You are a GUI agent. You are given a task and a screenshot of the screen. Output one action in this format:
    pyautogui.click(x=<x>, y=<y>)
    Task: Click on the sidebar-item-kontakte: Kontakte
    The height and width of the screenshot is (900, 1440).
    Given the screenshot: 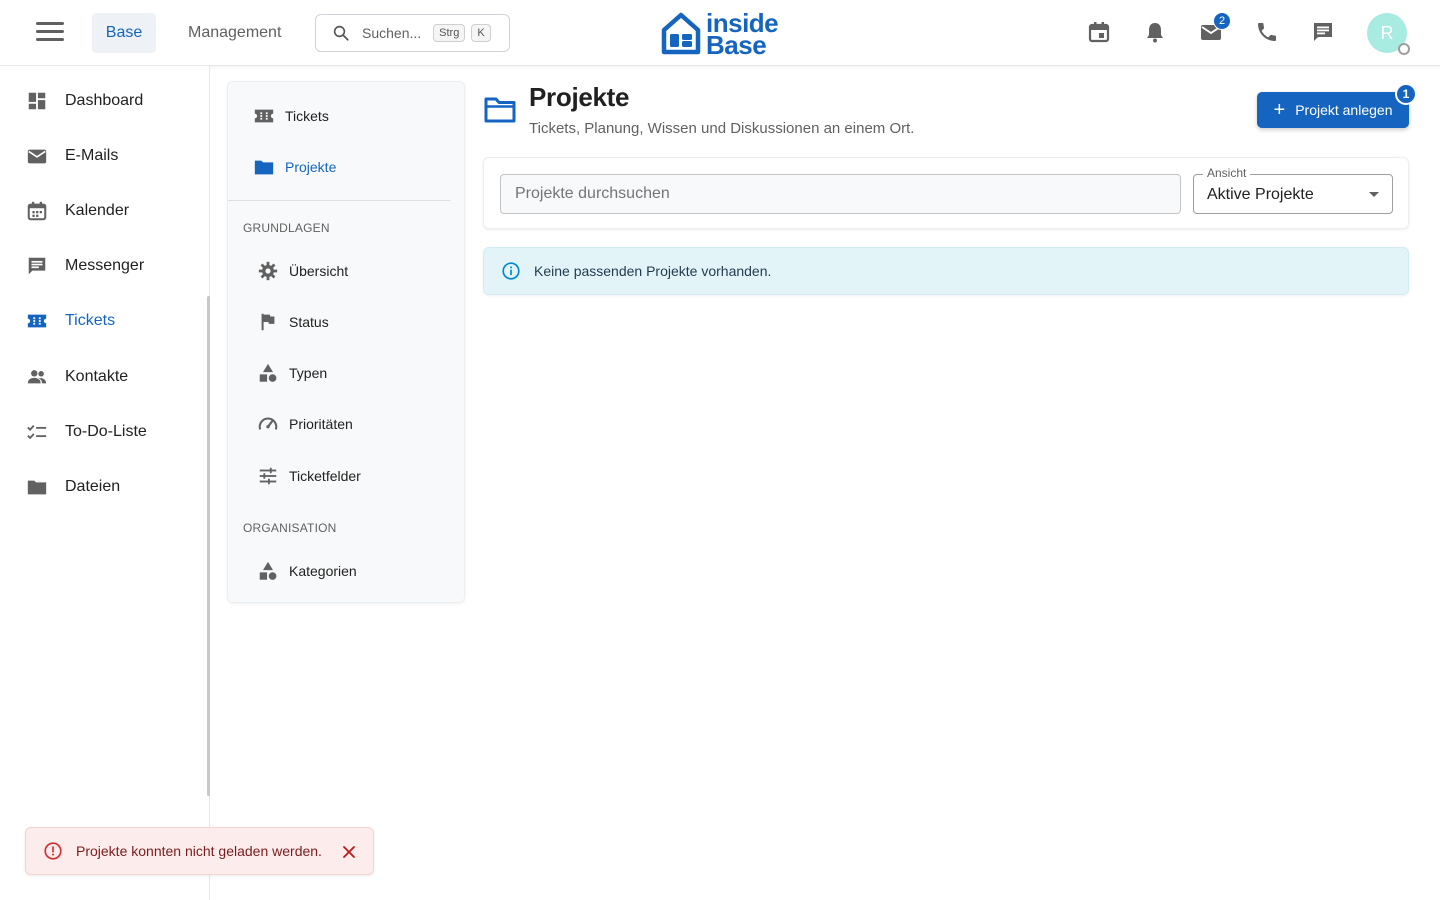 What is the action you would take?
    pyautogui.click(x=102, y=377)
    